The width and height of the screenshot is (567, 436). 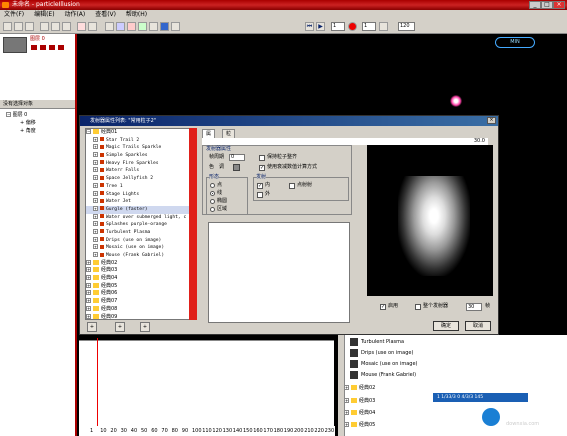 What do you see at coordinates (383, 307) in the screenshot?
I see `enable-checkbox: ✓` at bounding box center [383, 307].